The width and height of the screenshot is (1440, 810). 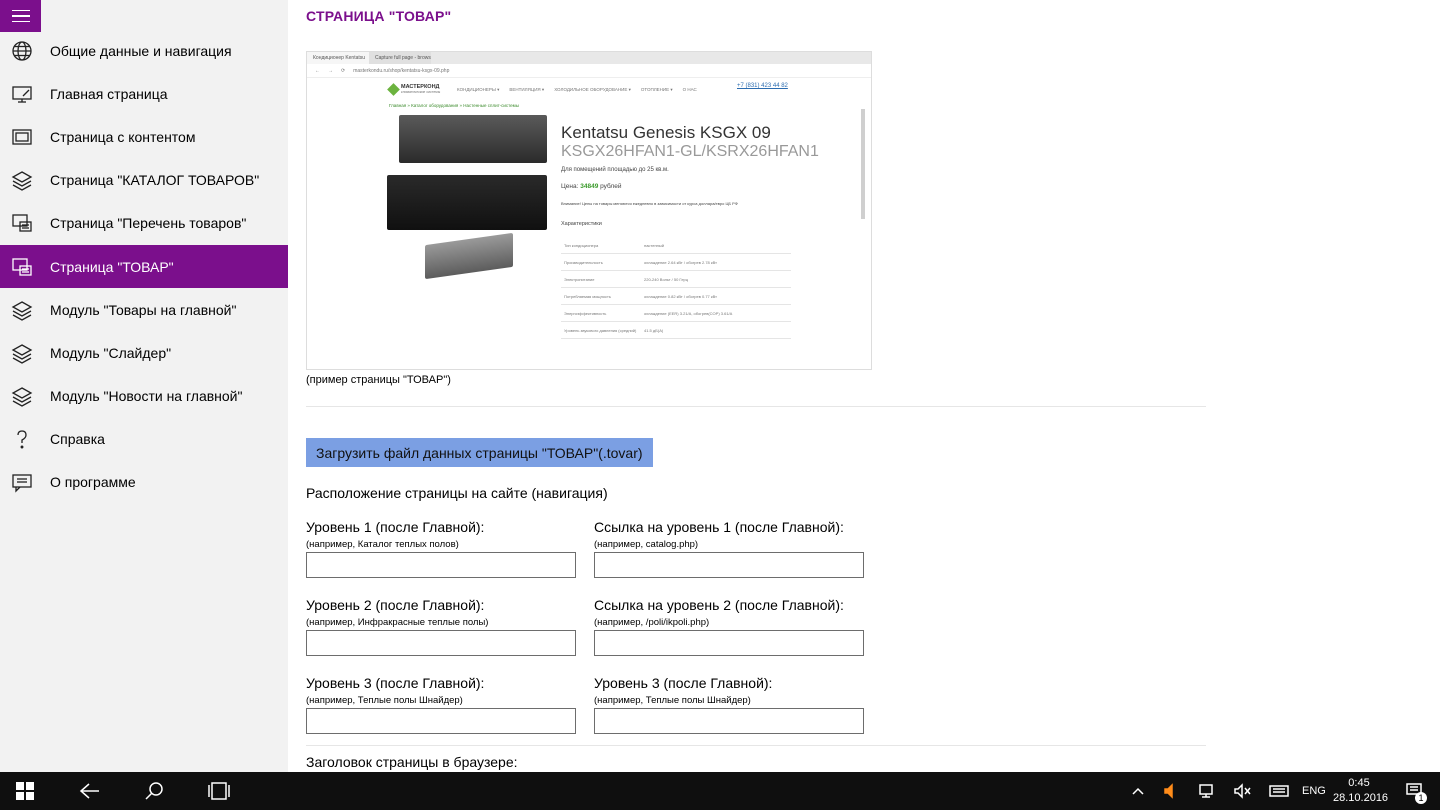 I want to click on sidebar-item-label: Общие данные и навигация, so click(x=141, y=50).